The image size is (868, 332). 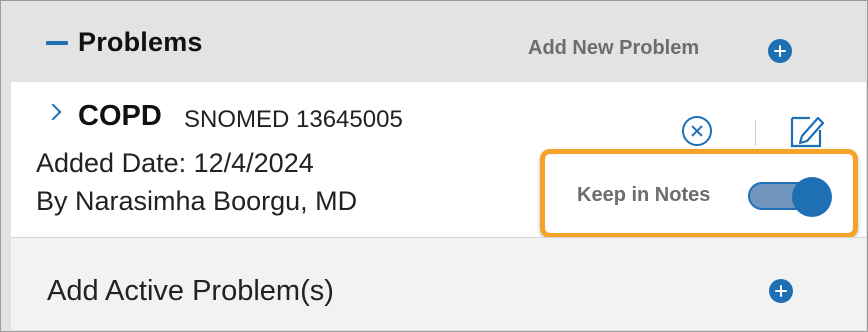 I want to click on edit-icon, so click(x=807, y=131).